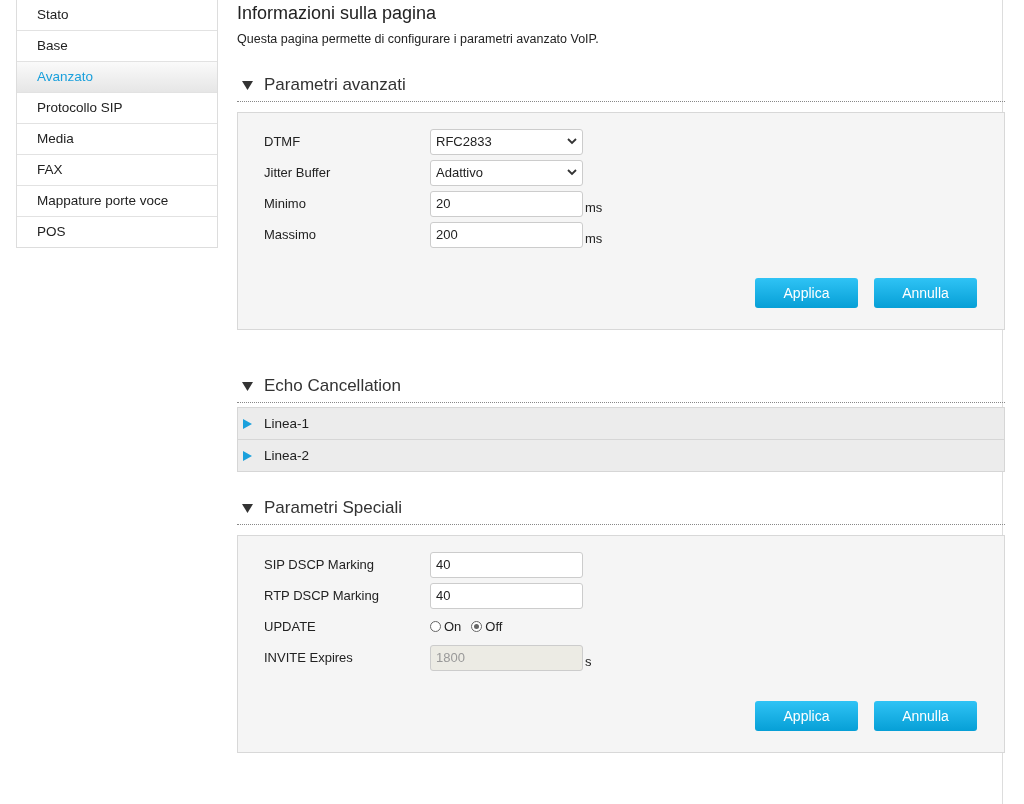  Describe the element at coordinates (337, 13) in the screenshot. I see `page-title: Informazioni sulla pagina` at that location.